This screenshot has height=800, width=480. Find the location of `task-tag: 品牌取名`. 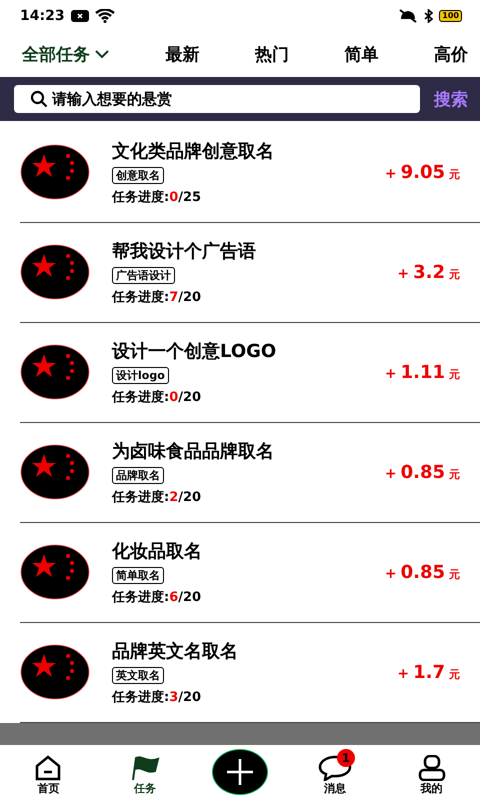

task-tag: 品牌取名 is located at coordinates (138, 475).